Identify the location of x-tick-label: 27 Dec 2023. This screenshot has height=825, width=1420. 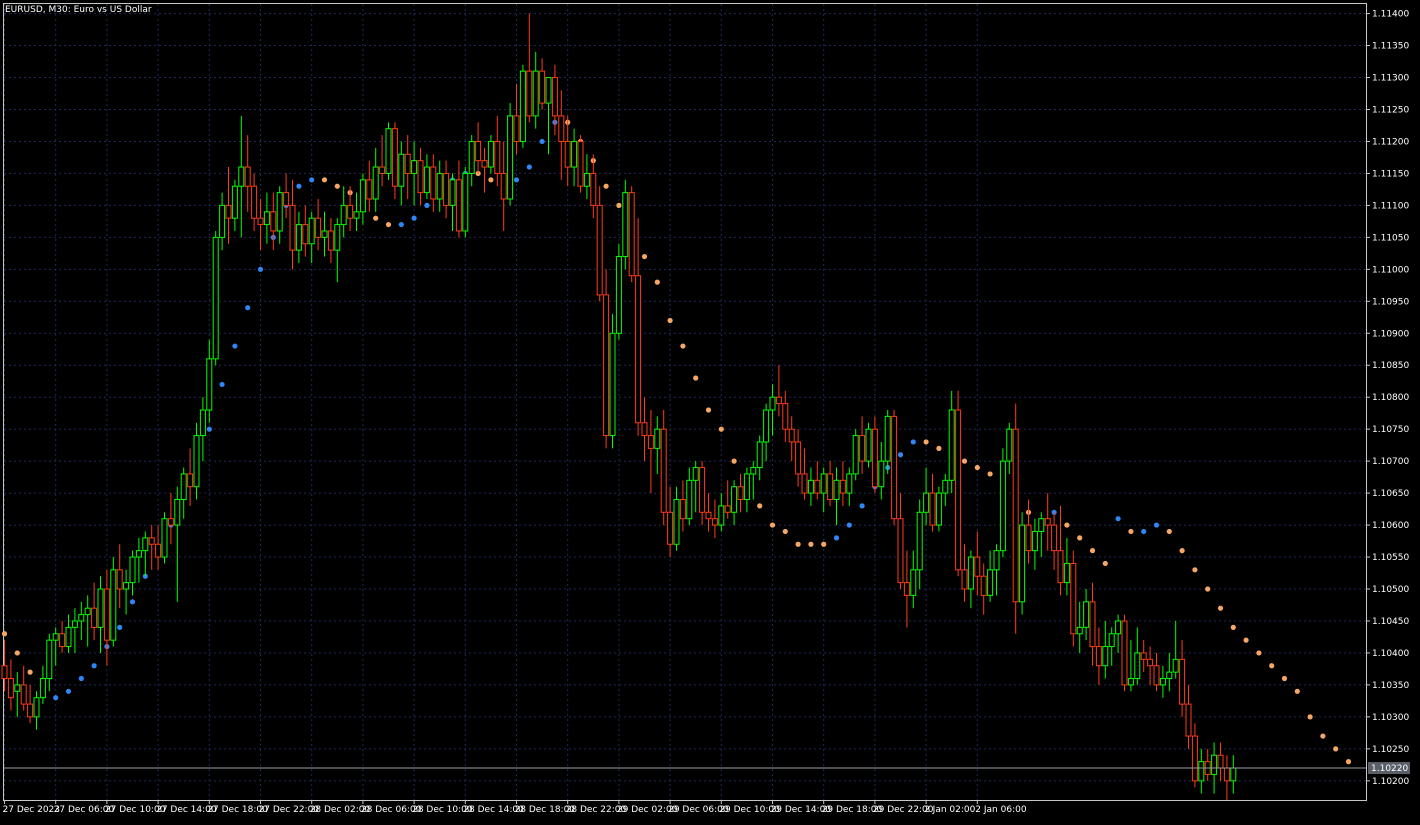
(32, 810).